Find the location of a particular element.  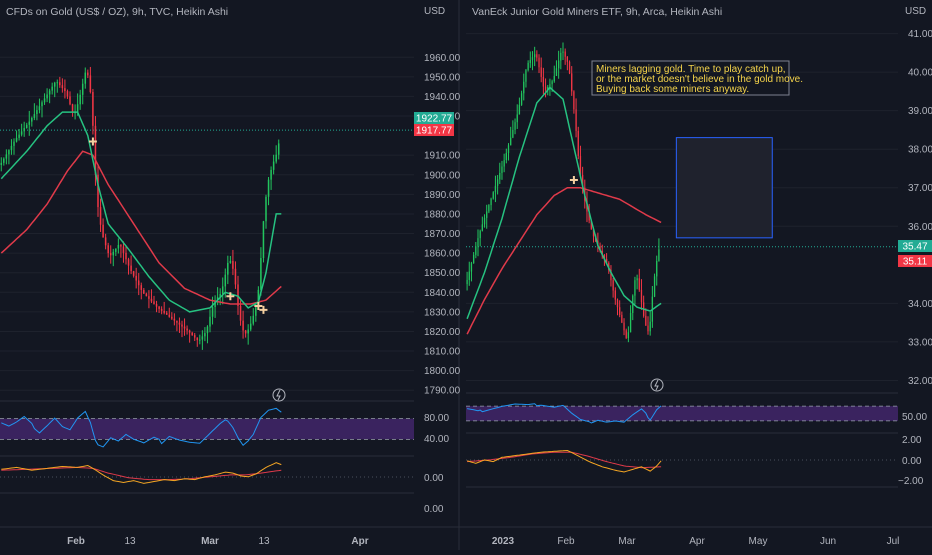

gold-y-tick: 1890.00 is located at coordinates (442, 195).